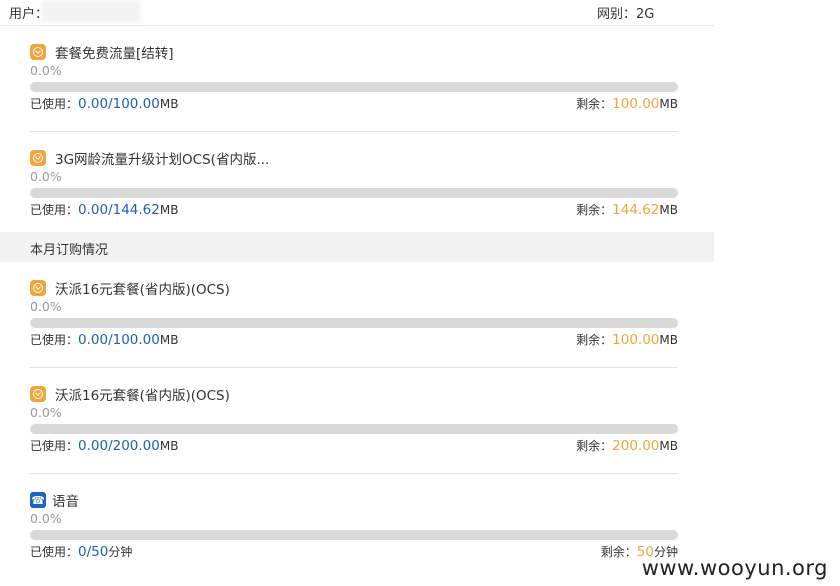 Image resolution: width=840 pixels, height=586 pixels. What do you see at coordinates (627, 446) in the screenshot?
I see `remaining-amount: 剩余：200.00MB` at bounding box center [627, 446].